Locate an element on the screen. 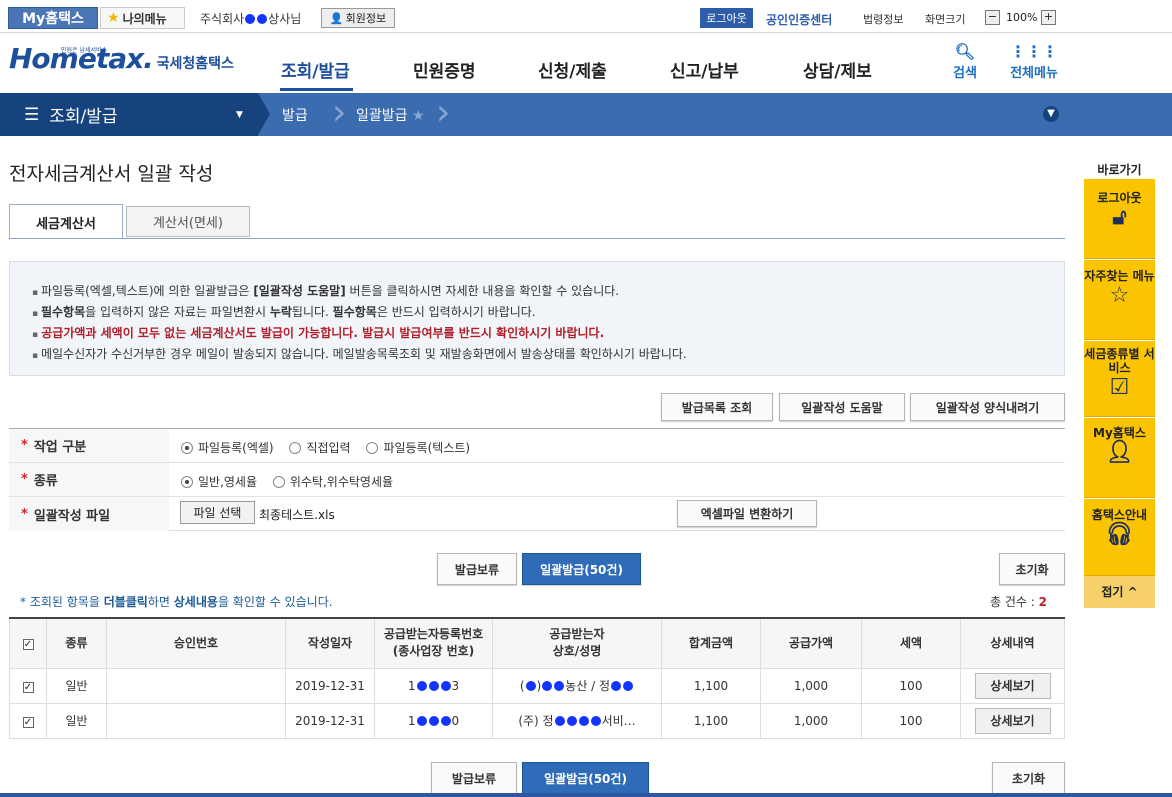 The width and height of the screenshot is (1172, 797). member-info-button: 👤 회원정보 is located at coordinates (358, 18).